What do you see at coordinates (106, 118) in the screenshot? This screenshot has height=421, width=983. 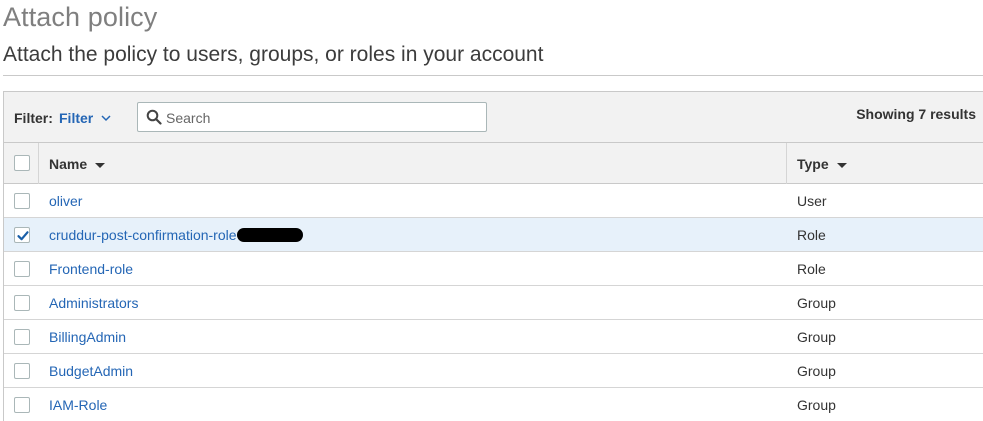 I see `chevron-down-icon` at bounding box center [106, 118].